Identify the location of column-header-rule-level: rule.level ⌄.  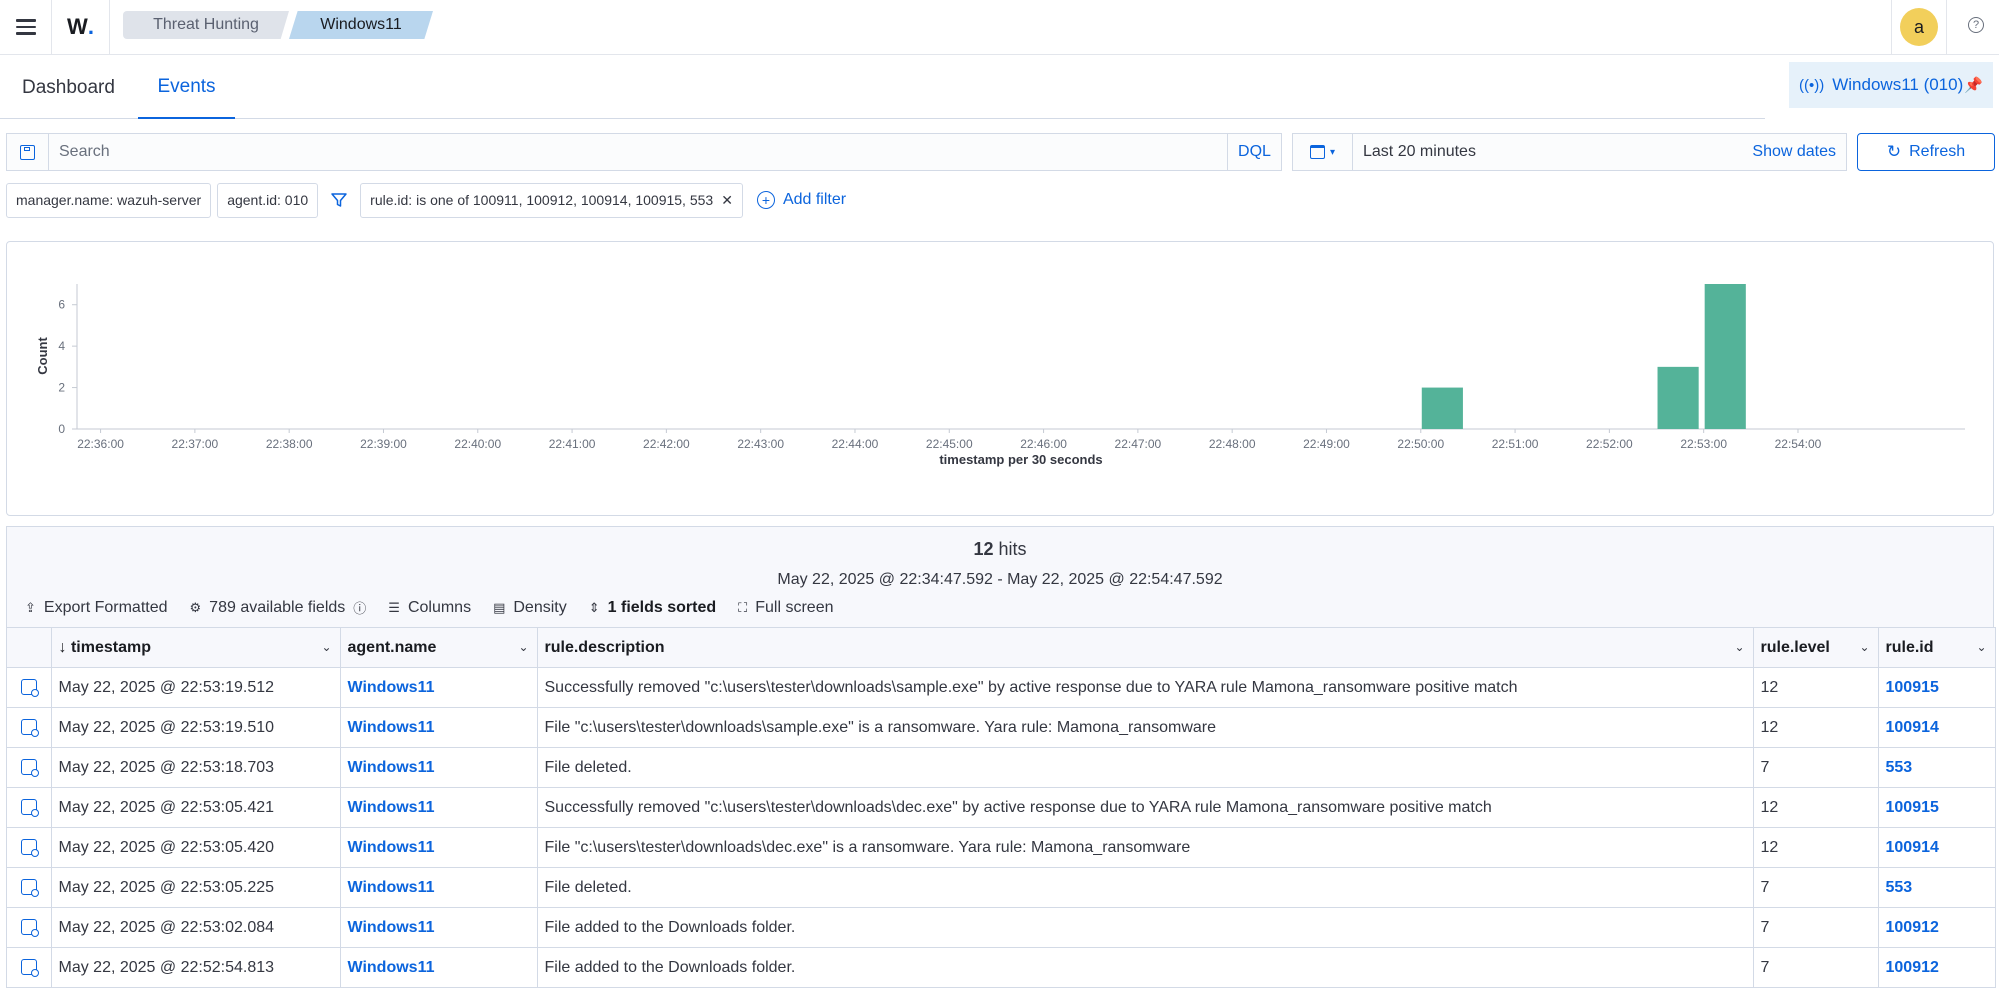
(1816, 647).